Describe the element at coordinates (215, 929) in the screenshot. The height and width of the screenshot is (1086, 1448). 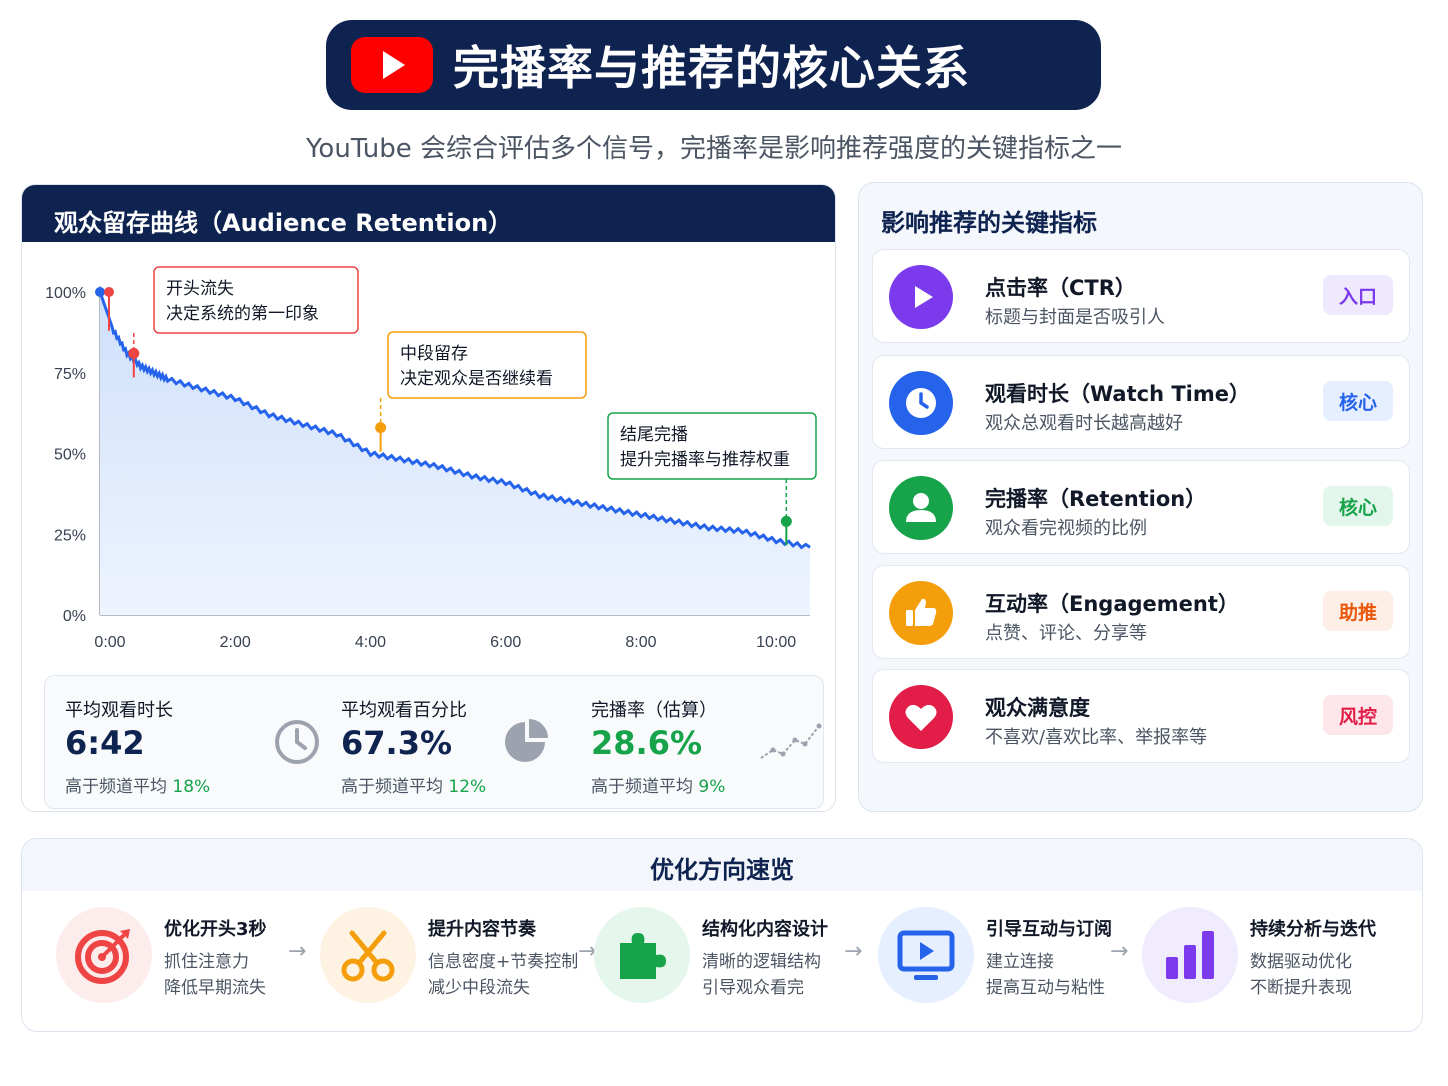
I see `step-title: 优化开头3秒` at that location.